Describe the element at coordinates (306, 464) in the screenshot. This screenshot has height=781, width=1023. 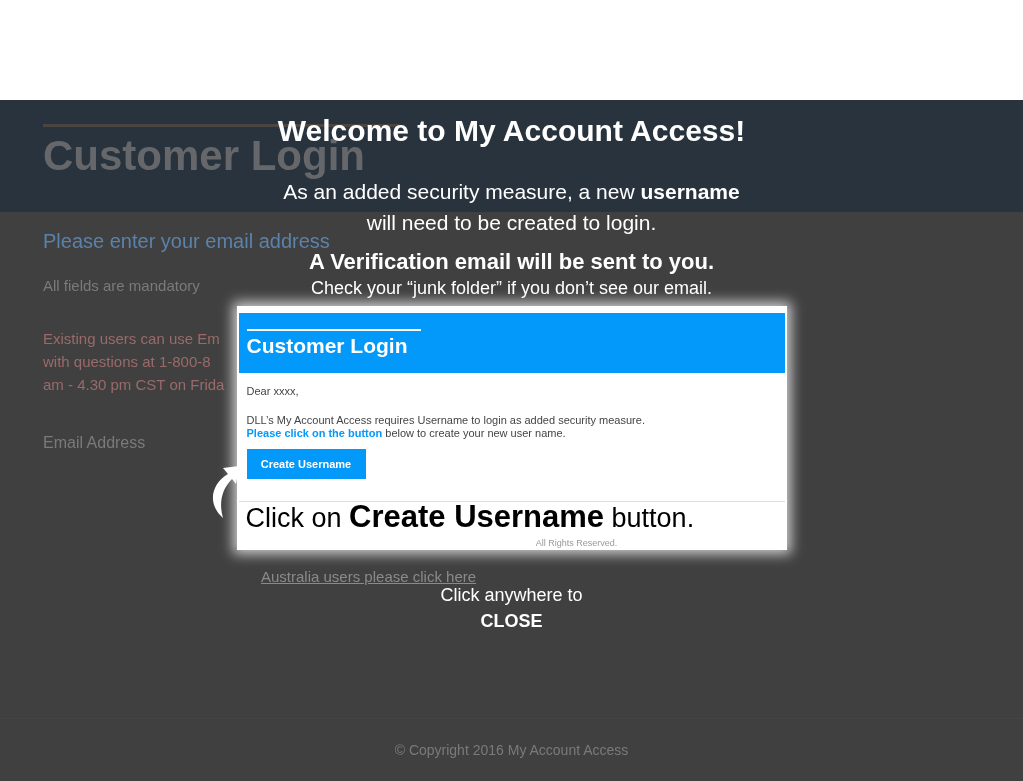
I see `create-username-button: Create Username` at that location.